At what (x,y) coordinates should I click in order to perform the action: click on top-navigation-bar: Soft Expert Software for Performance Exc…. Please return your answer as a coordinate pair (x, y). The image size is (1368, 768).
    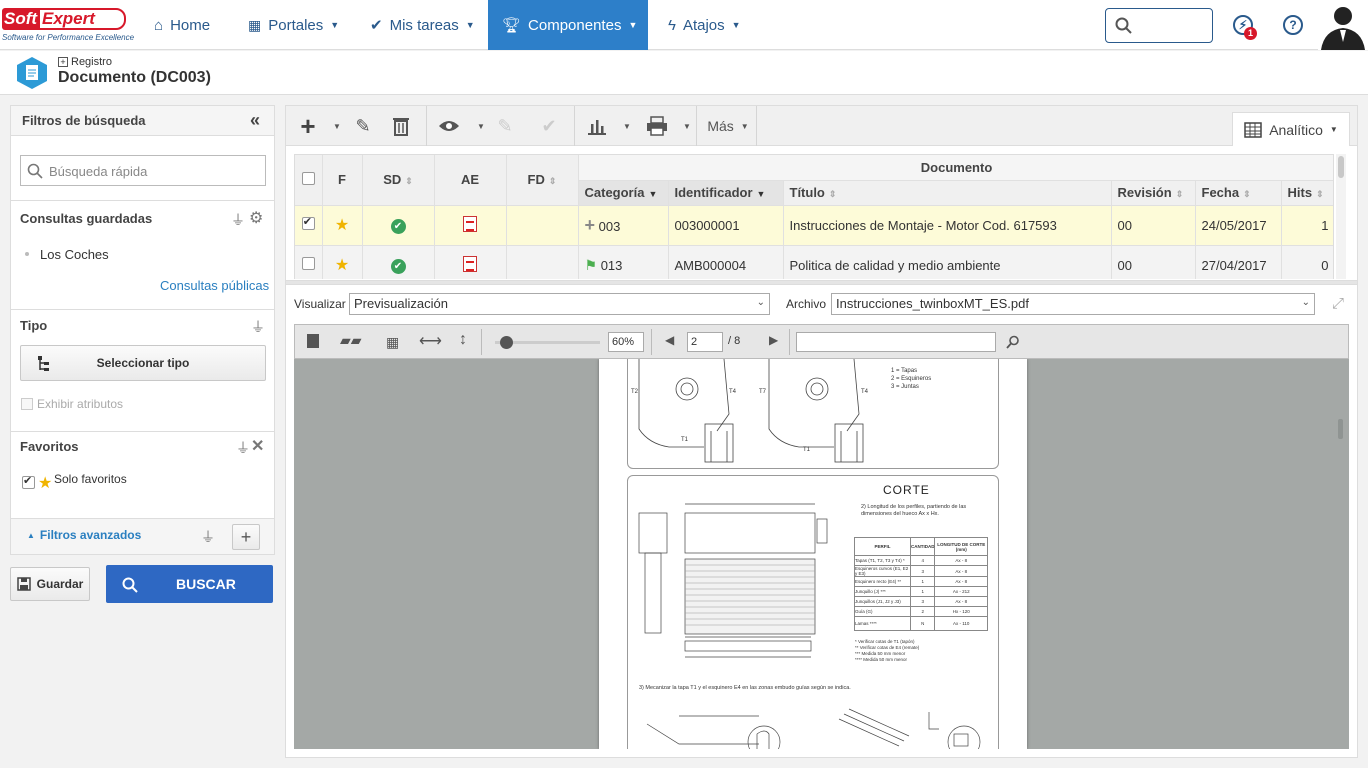
    Looking at the image, I should click on (684, 25).